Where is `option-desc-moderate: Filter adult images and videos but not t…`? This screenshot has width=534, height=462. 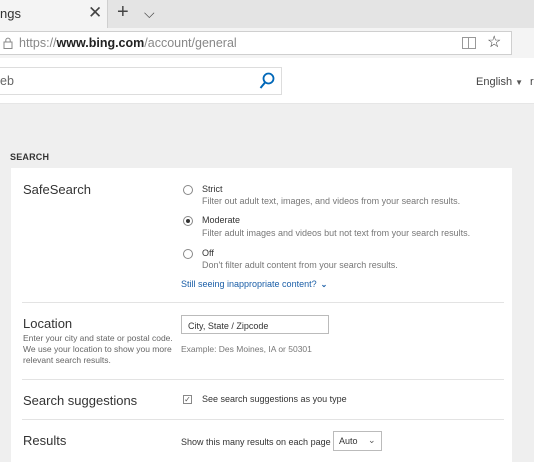 option-desc-moderate: Filter adult images and videos but not t… is located at coordinates (336, 233).